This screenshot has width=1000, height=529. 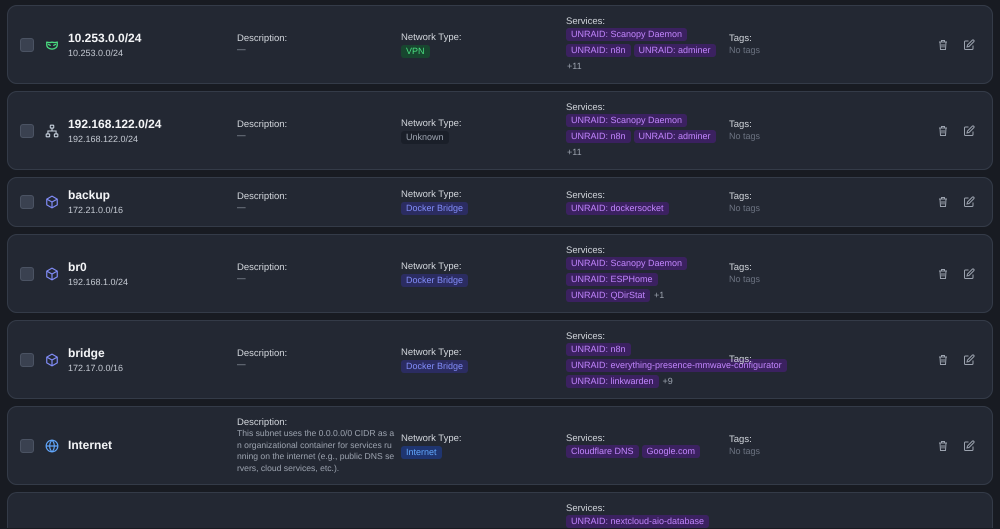 What do you see at coordinates (115, 124) in the screenshot?
I see `network-name: 192.168.122.0/24` at bounding box center [115, 124].